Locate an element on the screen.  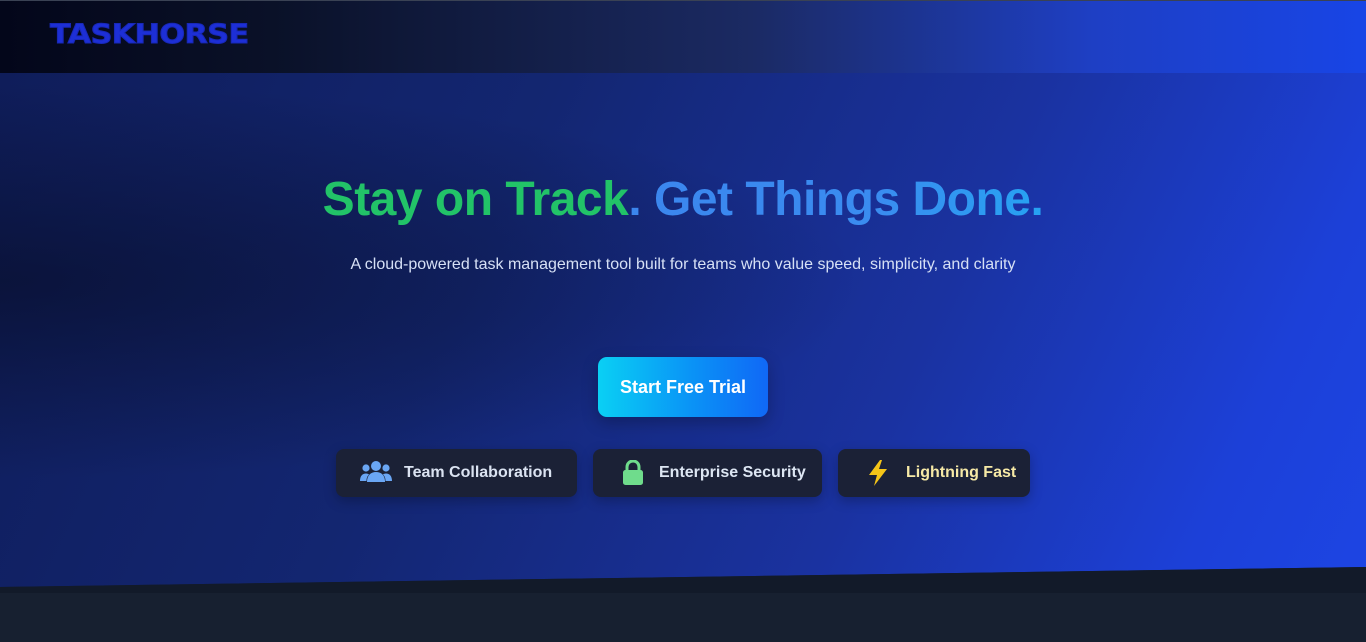
hero-headline: Stay on Track. Get Things Done. is located at coordinates (683, 199).